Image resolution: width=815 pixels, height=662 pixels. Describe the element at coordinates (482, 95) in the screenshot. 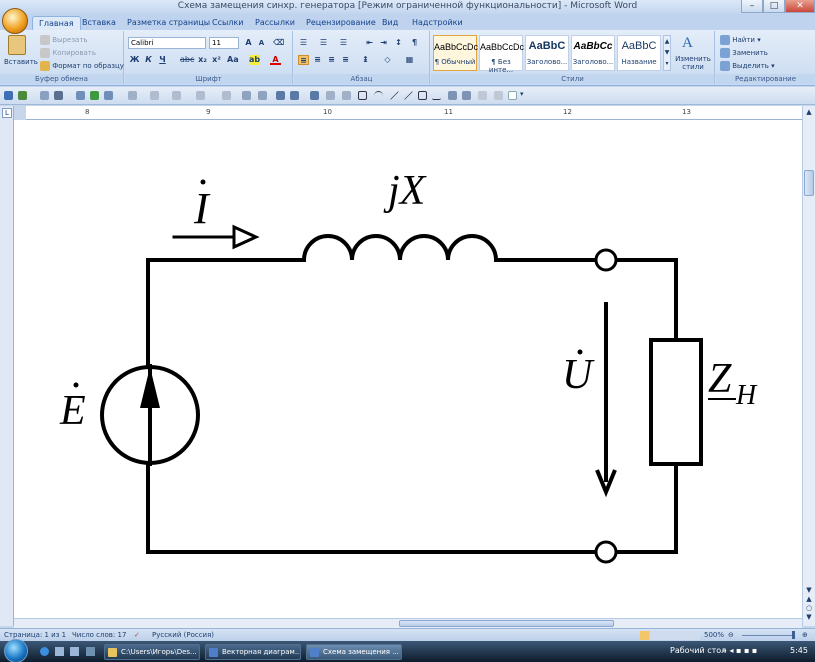

I see `shadow-icon` at that location.